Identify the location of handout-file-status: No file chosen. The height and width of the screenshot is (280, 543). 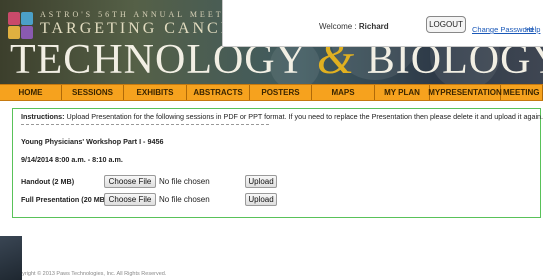
(184, 181).